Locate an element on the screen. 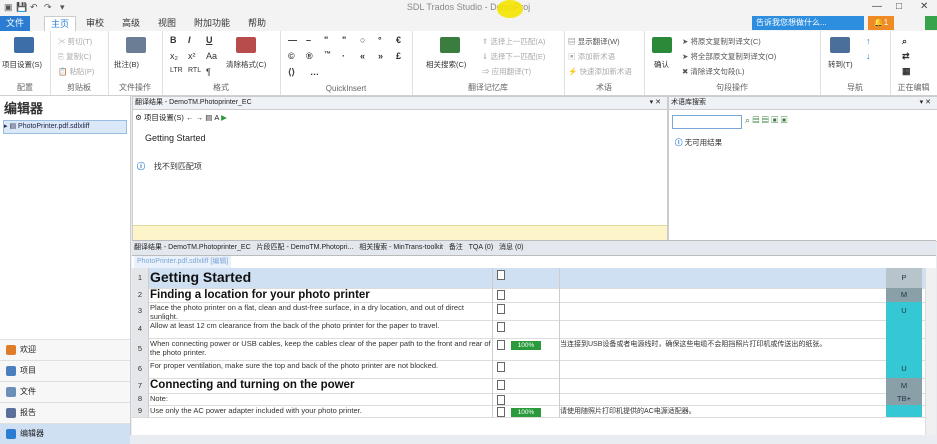  tab-messages: 消息 (0) is located at coordinates (511, 247).